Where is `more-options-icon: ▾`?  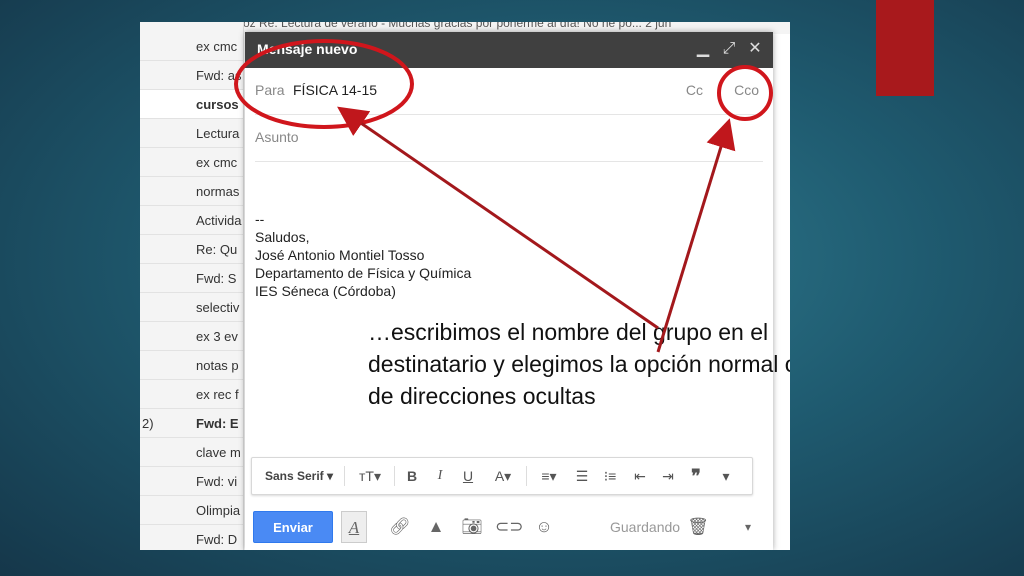 more-options-icon: ▾ is located at coordinates (748, 527).